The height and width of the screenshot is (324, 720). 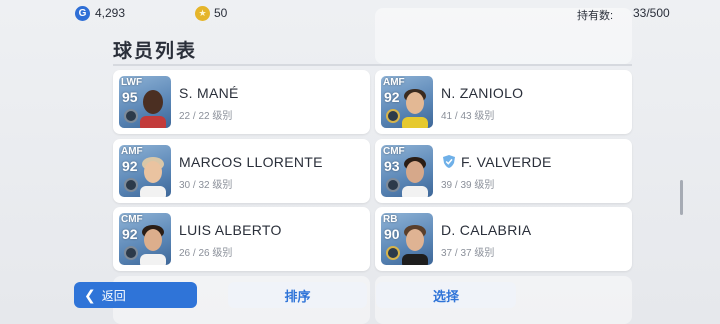 What do you see at coordinates (392, 234) in the screenshot?
I see `overall-rating: 90` at bounding box center [392, 234].